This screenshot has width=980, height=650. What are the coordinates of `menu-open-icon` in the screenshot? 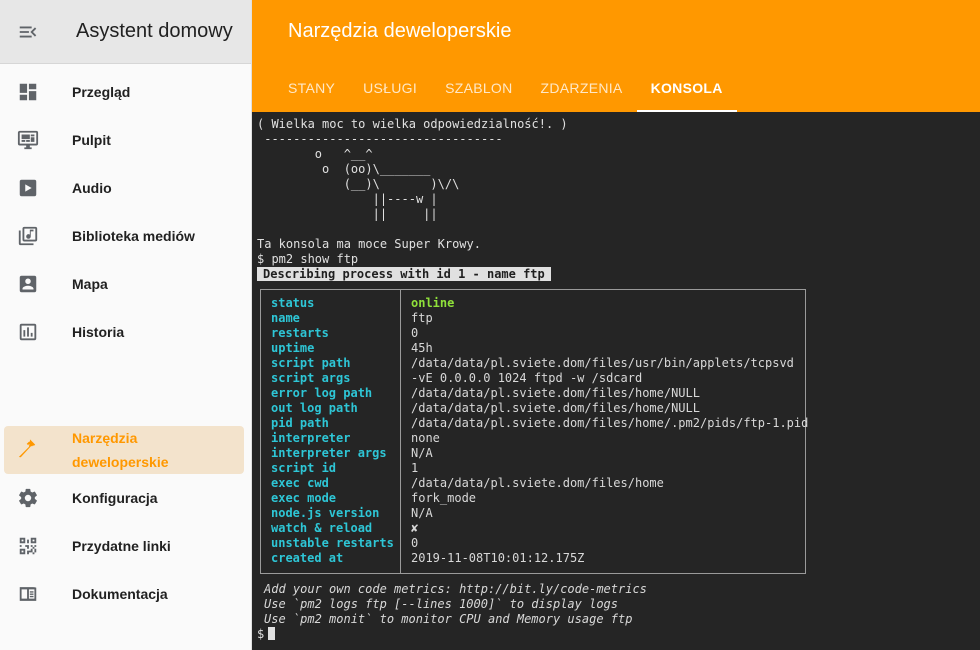 It's located at (28, 31).